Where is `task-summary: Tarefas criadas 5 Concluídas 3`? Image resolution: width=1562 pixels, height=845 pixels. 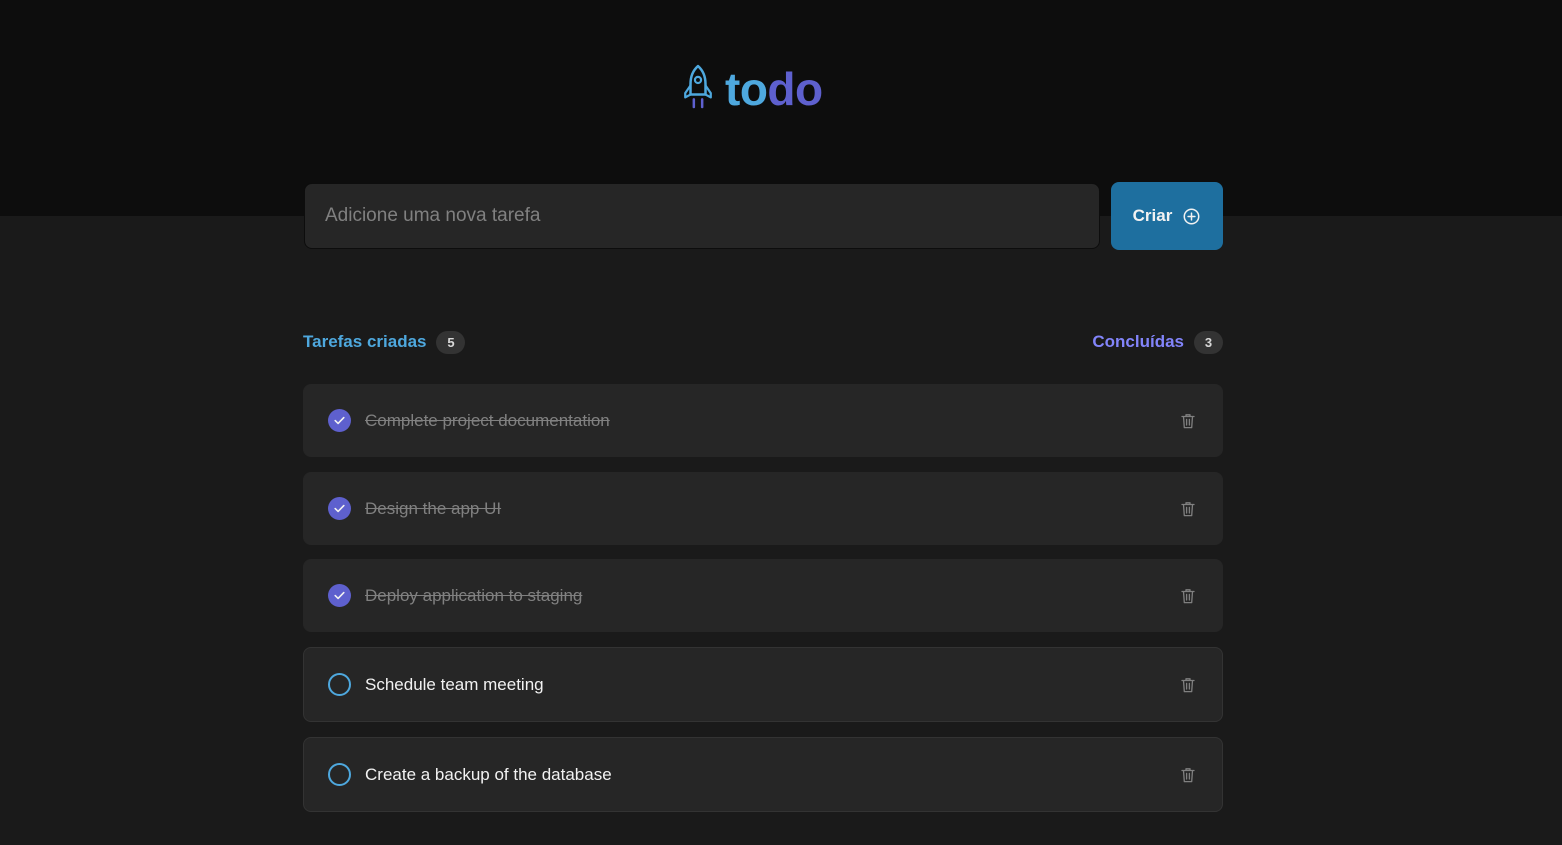 task-summary: Tarefas criadas 5 Concluídas 3 is located at coordinates (763, 342).